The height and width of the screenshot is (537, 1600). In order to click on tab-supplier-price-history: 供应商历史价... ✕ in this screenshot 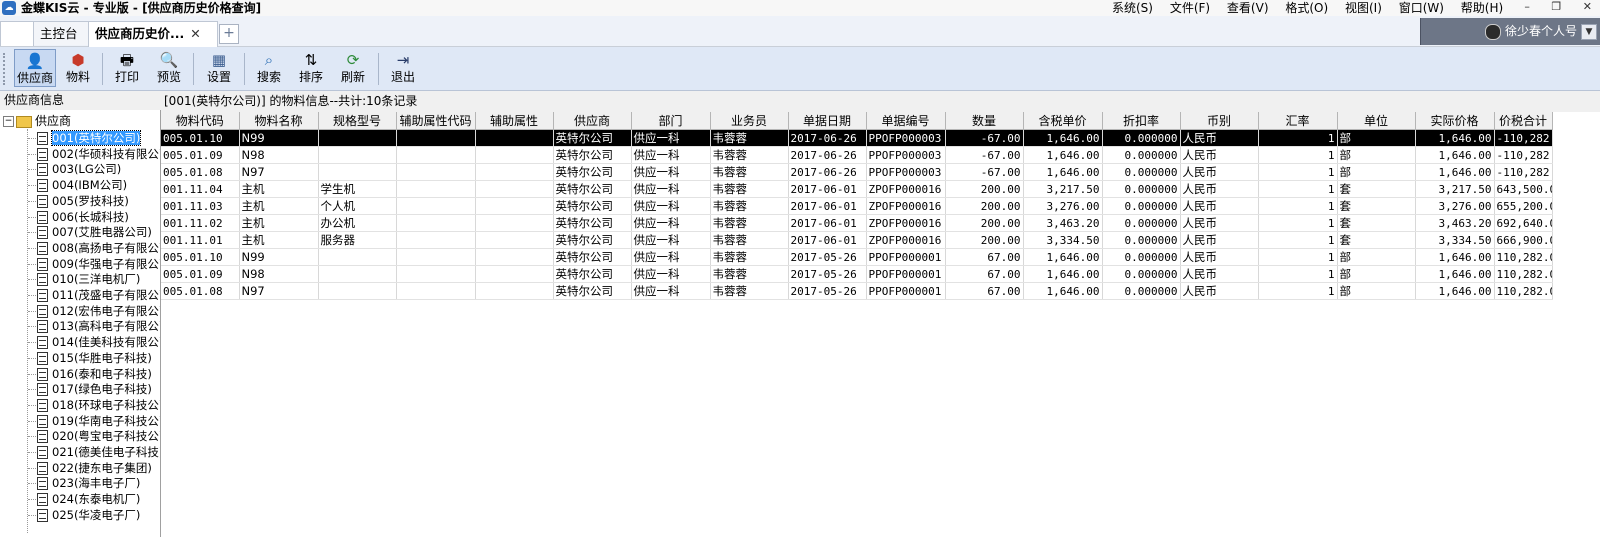, I will do `click(153, 34)`.